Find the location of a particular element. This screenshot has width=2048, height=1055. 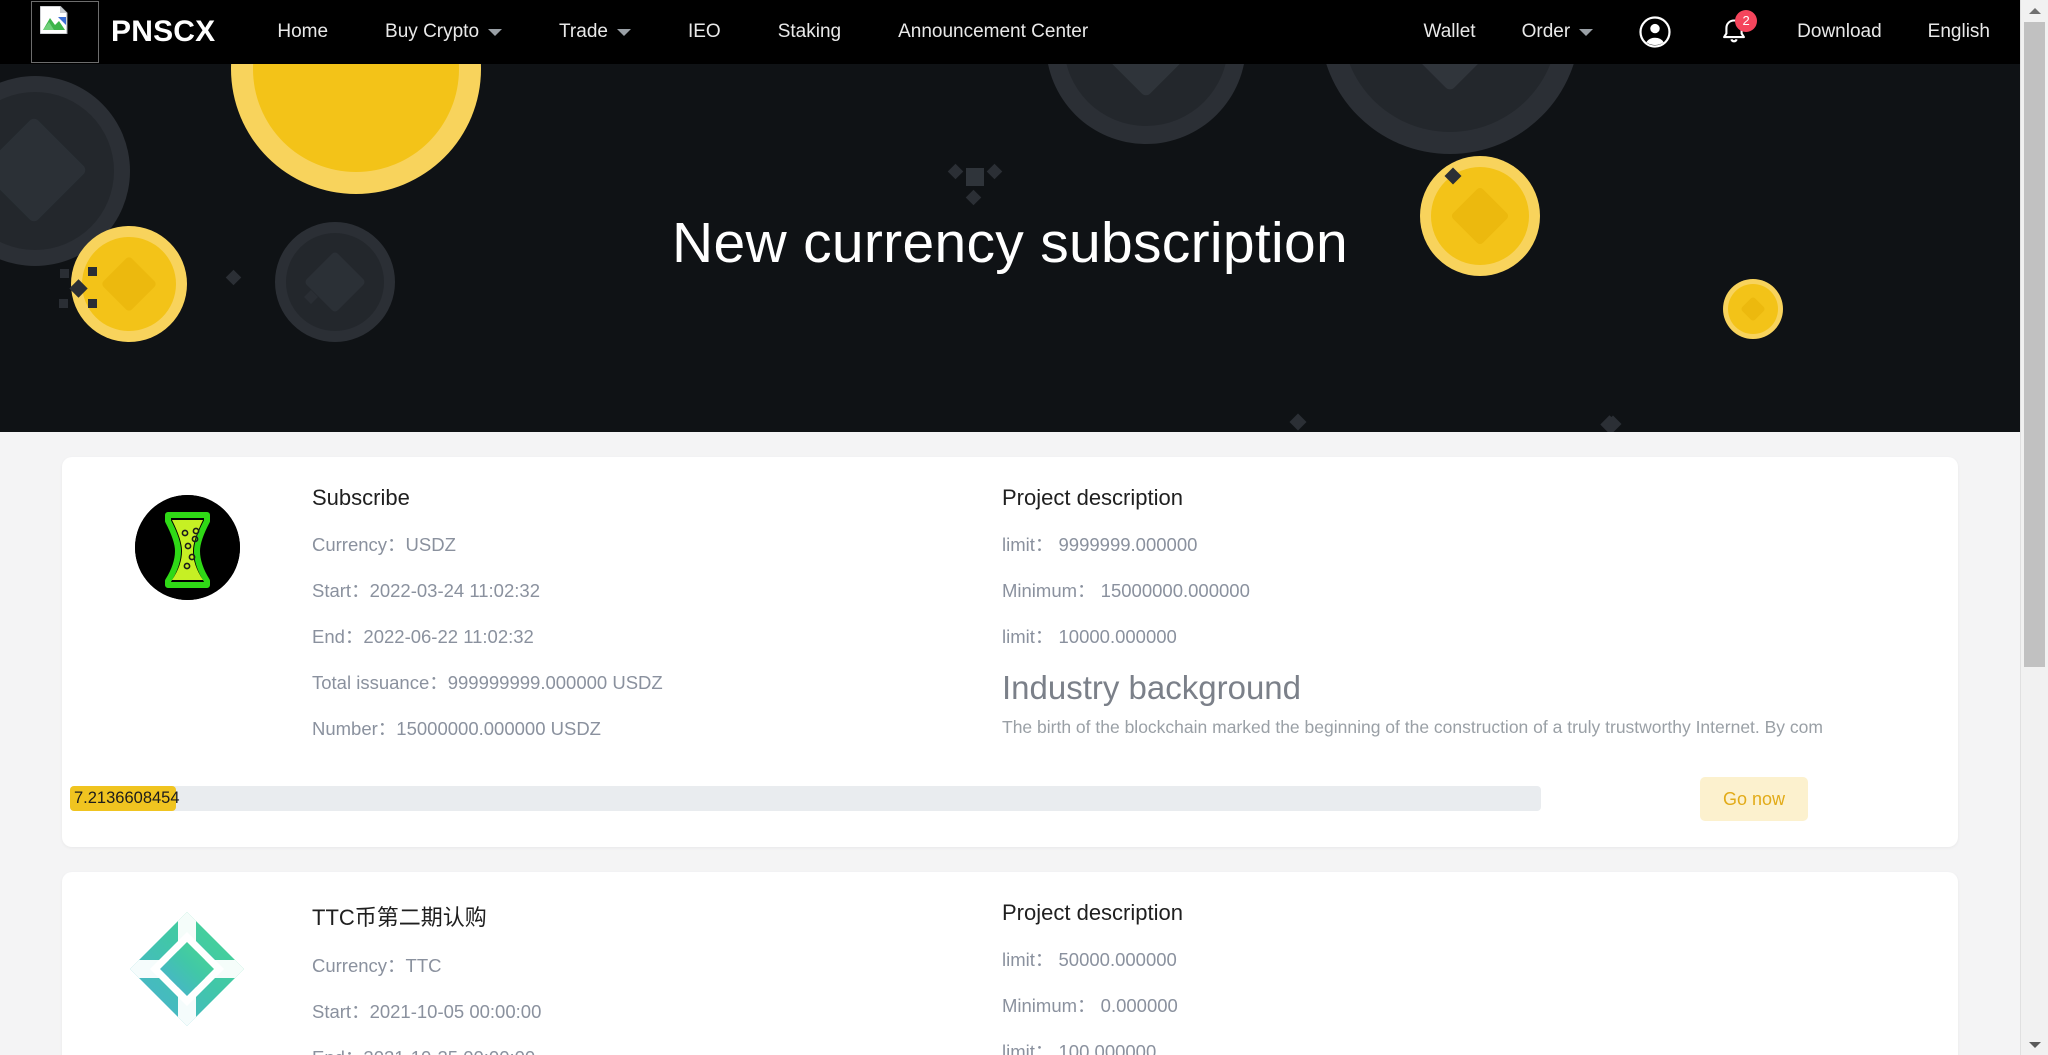

scroll-down-glyph is located at coordinates (2034, 1044).